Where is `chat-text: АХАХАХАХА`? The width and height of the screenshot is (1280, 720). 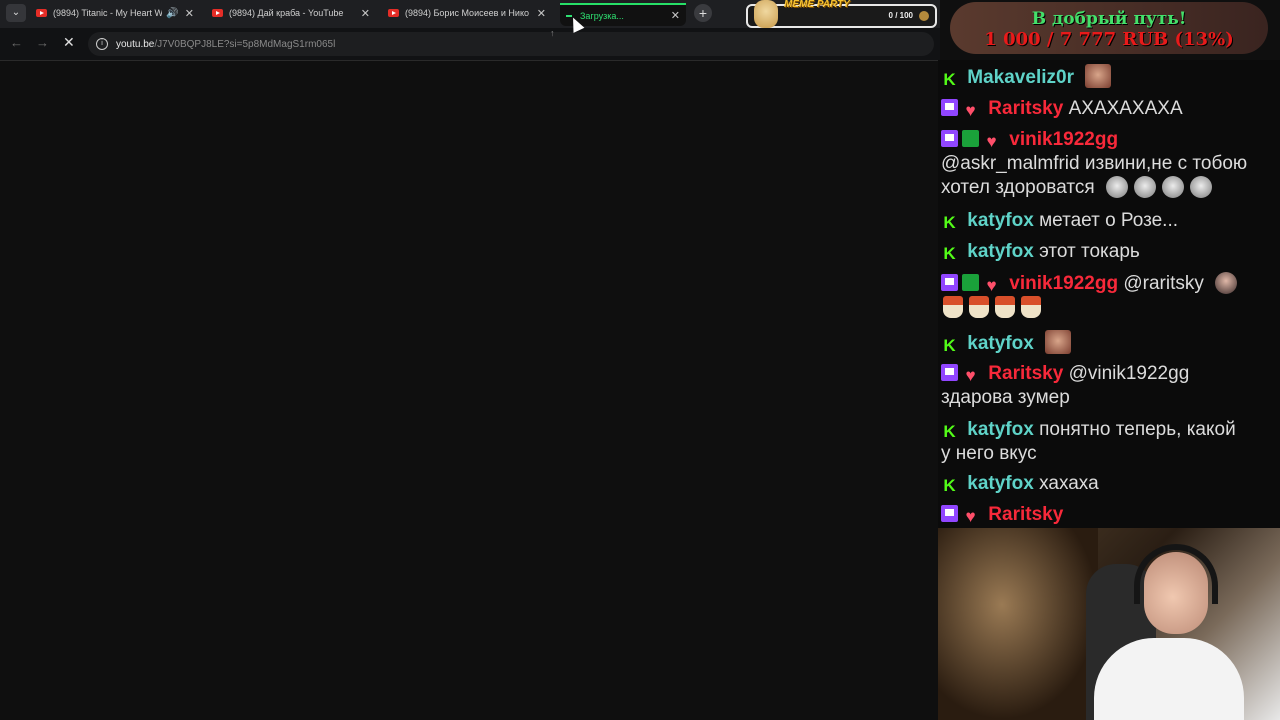 chat-text: АХАХАХАХА is located at coordinates (1125, 108).